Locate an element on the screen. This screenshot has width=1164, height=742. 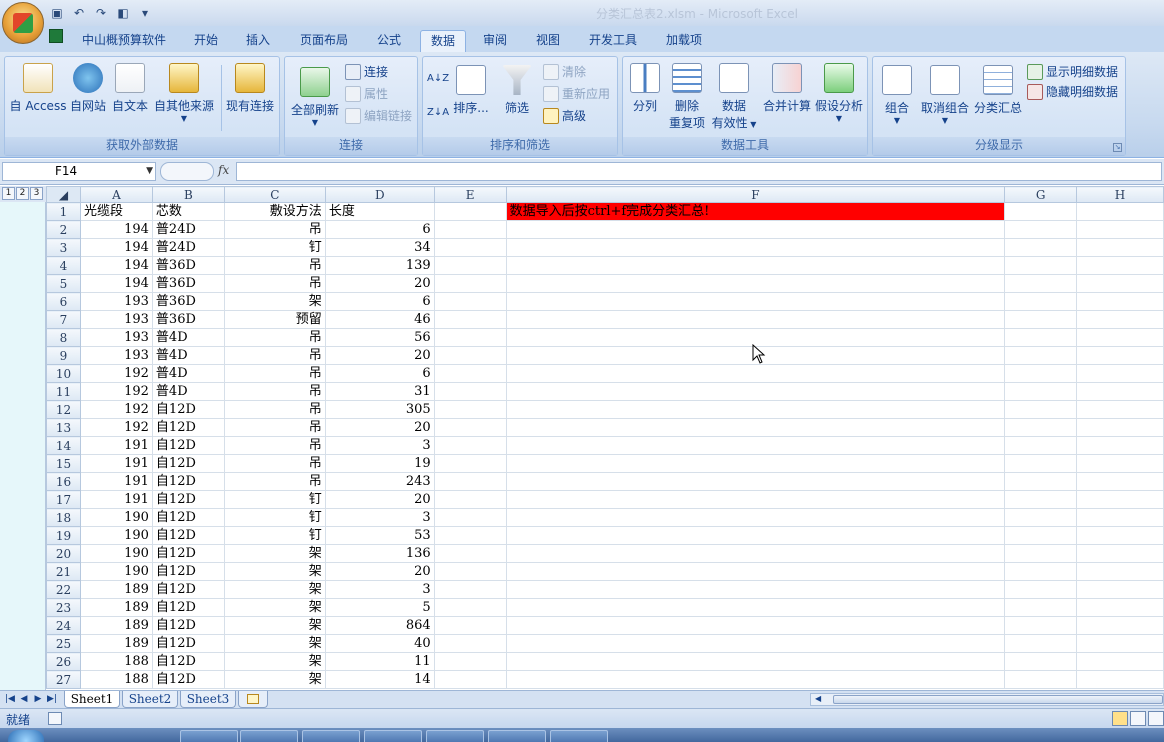
row-header: 24 is located at coordinates (63, 625).